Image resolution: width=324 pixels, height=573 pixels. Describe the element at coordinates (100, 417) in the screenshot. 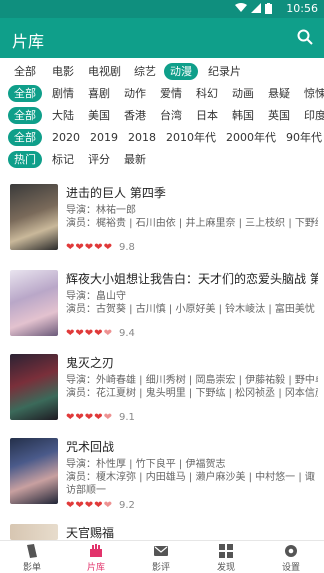

I see `item-rating: ❤ ❤ ❤ ❤ ❤ 9.1` at that location.